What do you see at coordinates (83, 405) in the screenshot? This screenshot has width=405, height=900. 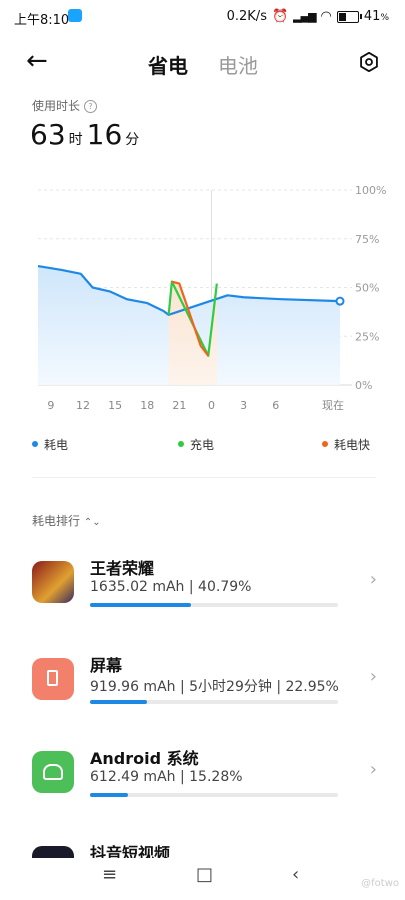 I see `x-tick-label: 12` at bounding box center [83, 405].